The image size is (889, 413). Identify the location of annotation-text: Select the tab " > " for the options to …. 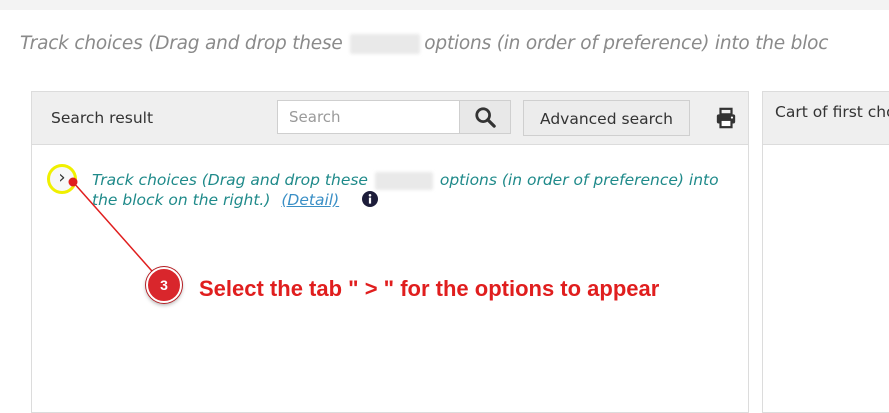
(429, 288).